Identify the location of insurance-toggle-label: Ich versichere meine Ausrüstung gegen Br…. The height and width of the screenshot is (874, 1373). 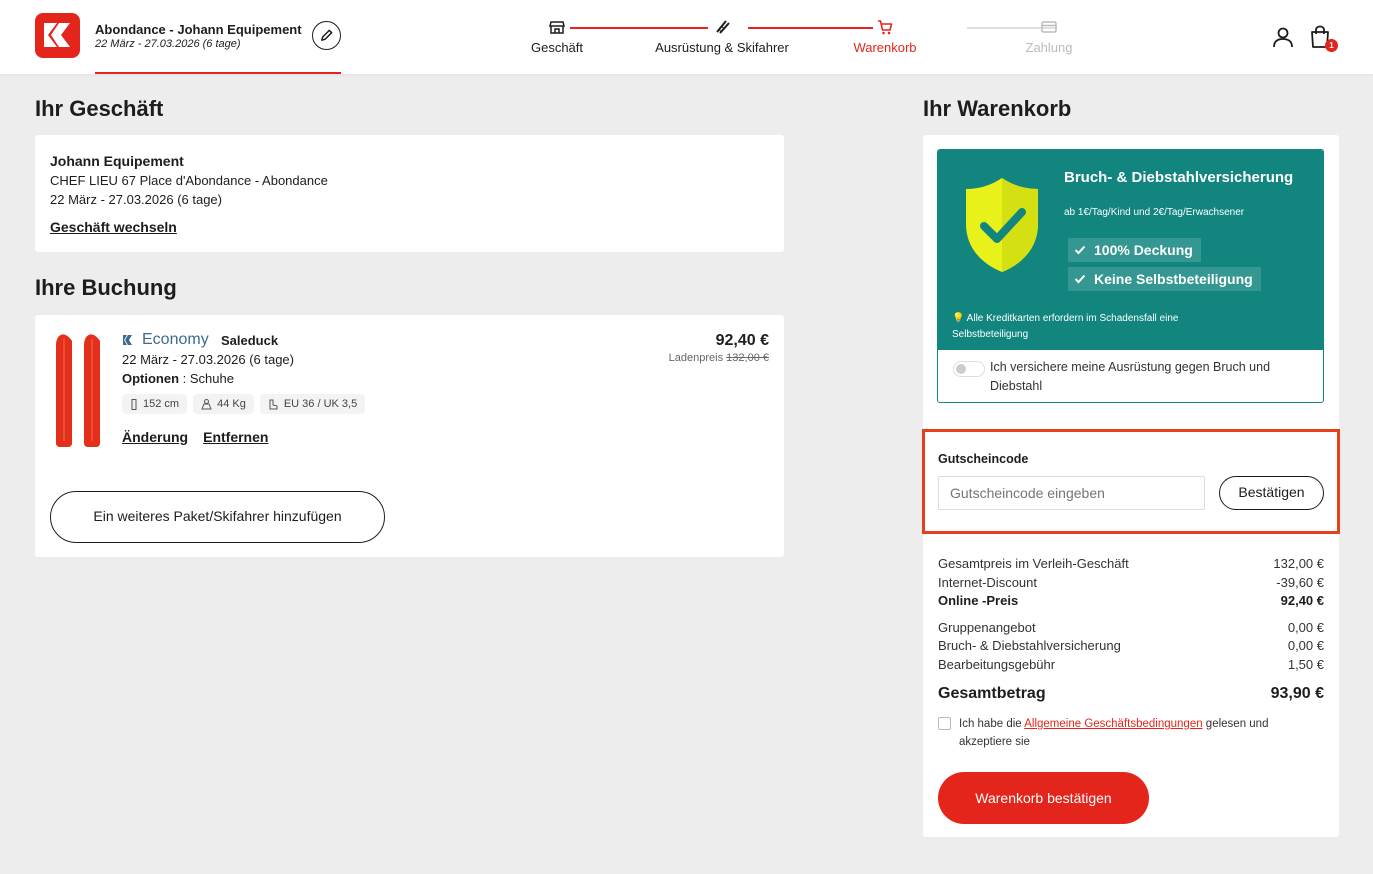
(1130, 376).